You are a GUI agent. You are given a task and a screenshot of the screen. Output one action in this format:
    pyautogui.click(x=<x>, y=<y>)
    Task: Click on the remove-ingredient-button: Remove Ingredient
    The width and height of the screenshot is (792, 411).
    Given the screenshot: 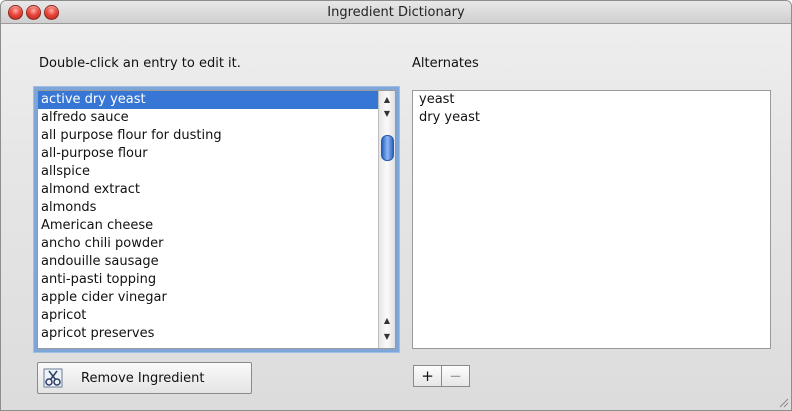 What is the action you would take?
    pyautogui.click(x=144, y=378)
    